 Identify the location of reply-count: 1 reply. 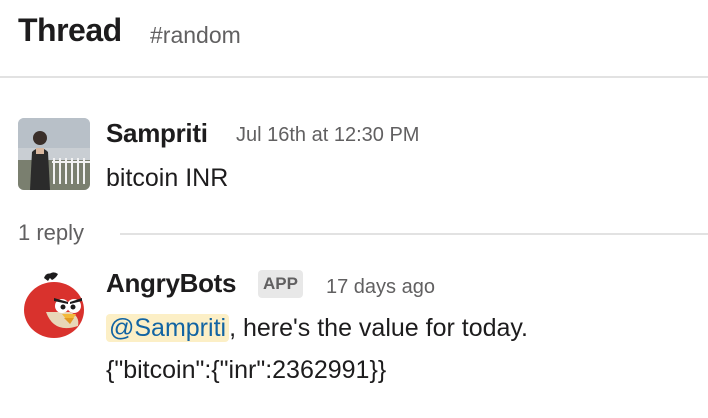
(51, 232).